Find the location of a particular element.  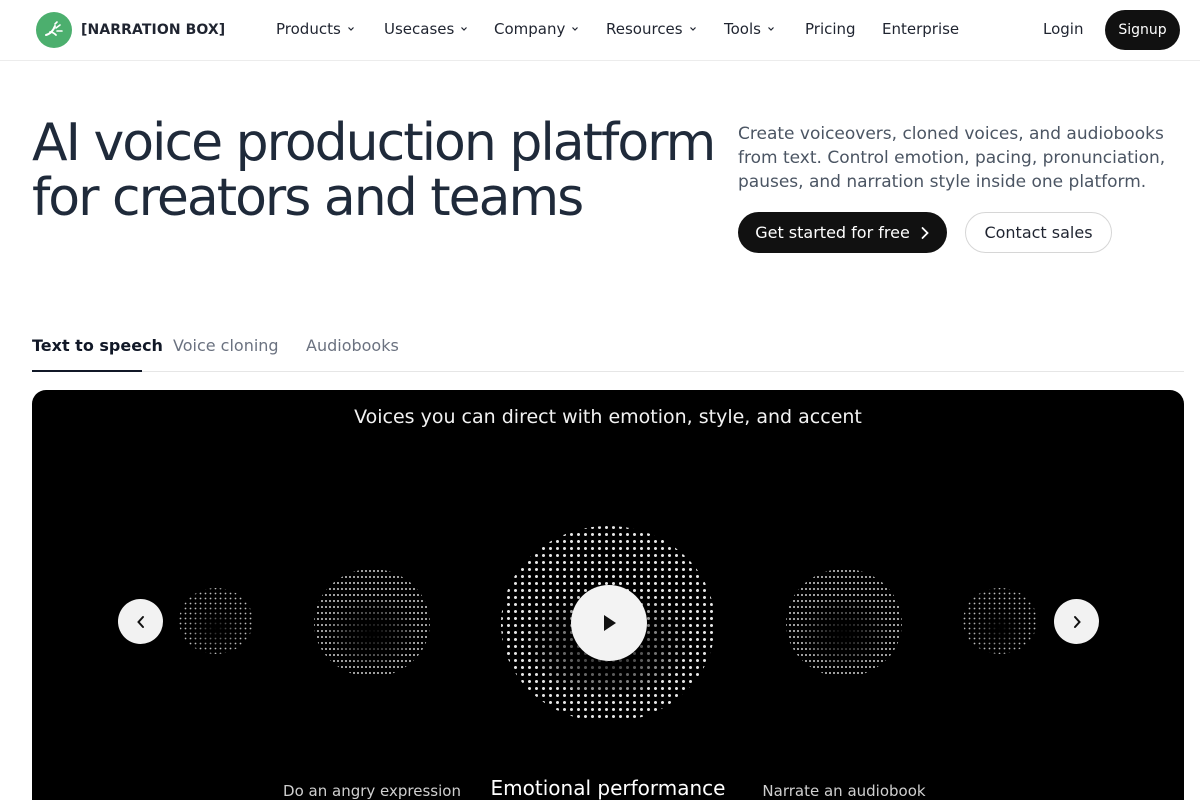

brand-name: [NARRATION BOX] is located at coordinates (153, 30).